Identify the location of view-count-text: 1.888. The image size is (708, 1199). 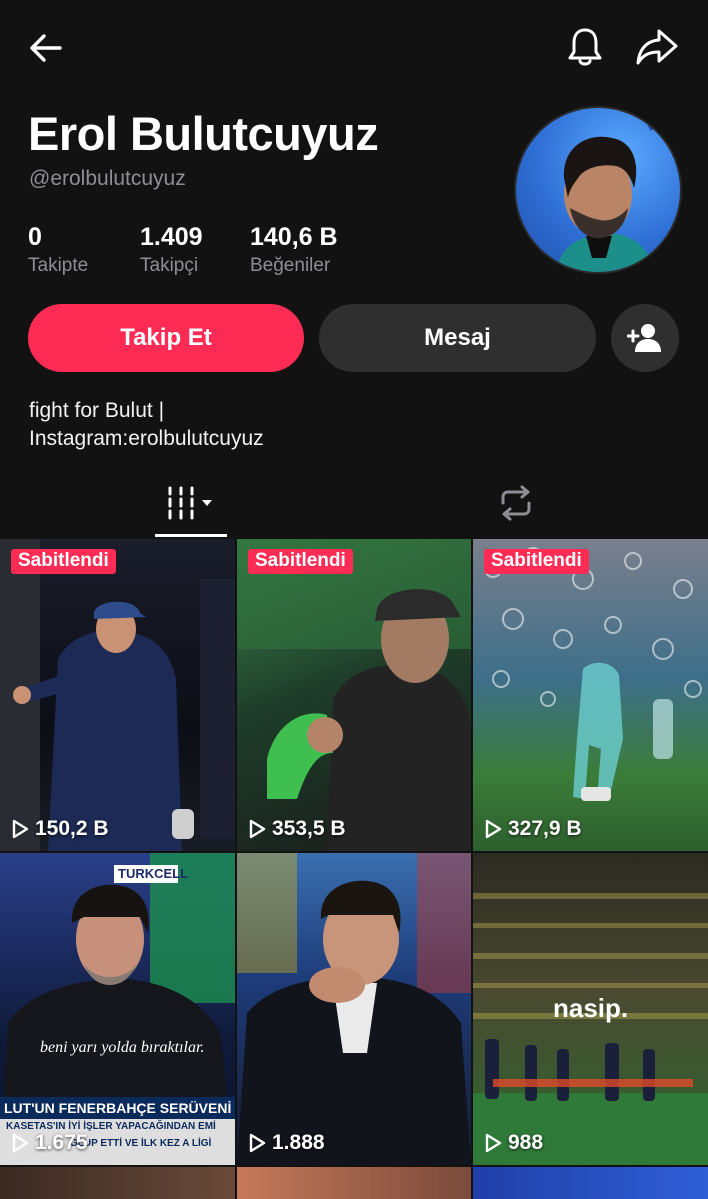
(298, 1142).